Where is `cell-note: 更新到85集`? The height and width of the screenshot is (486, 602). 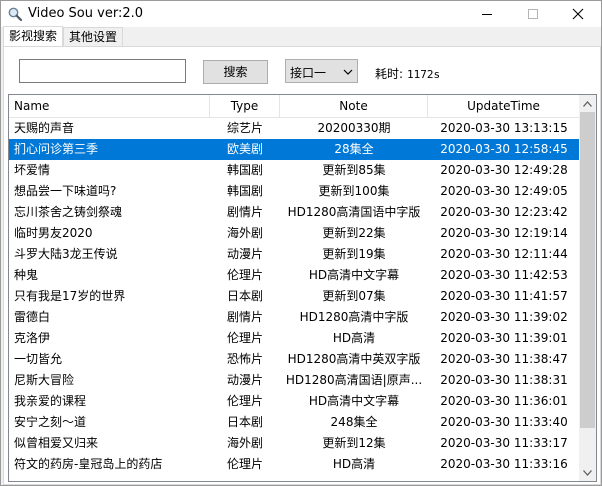 cell-note: 更新到85集 is located at coordinates (354, 170).